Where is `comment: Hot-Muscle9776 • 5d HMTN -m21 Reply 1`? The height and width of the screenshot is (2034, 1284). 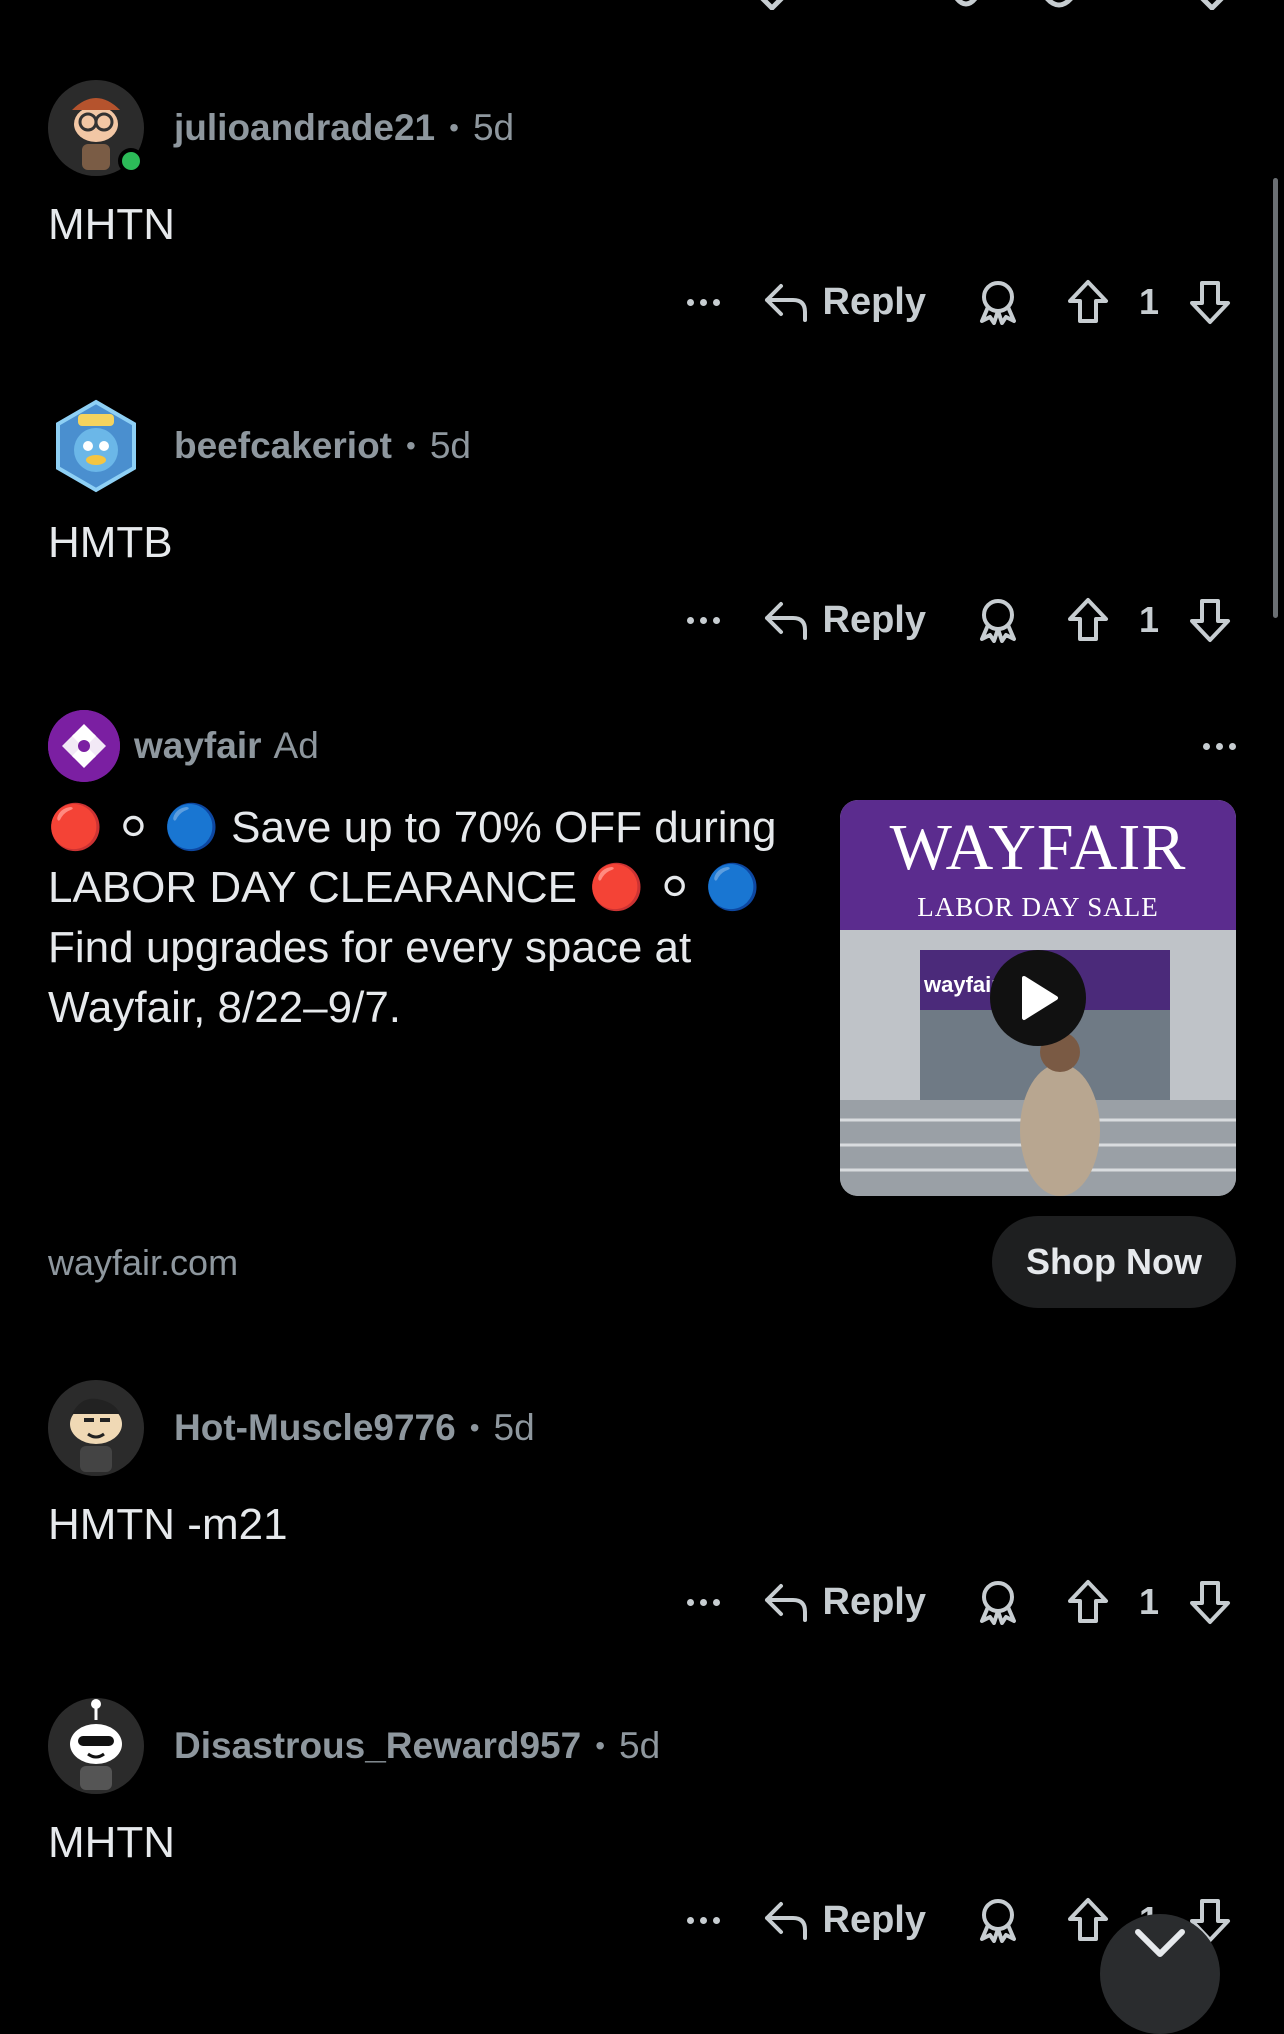
comment: Hot-Muscle9776 • 5d HMTN -m21 Reply 1 is located at coordinates (642, 1510).